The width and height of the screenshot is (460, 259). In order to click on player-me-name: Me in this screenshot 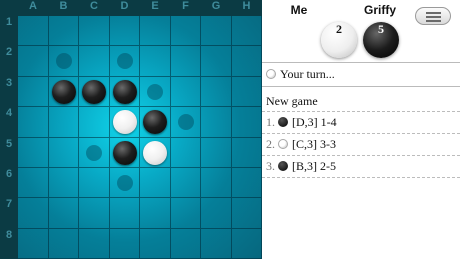, I will do `click(299, 10)`.